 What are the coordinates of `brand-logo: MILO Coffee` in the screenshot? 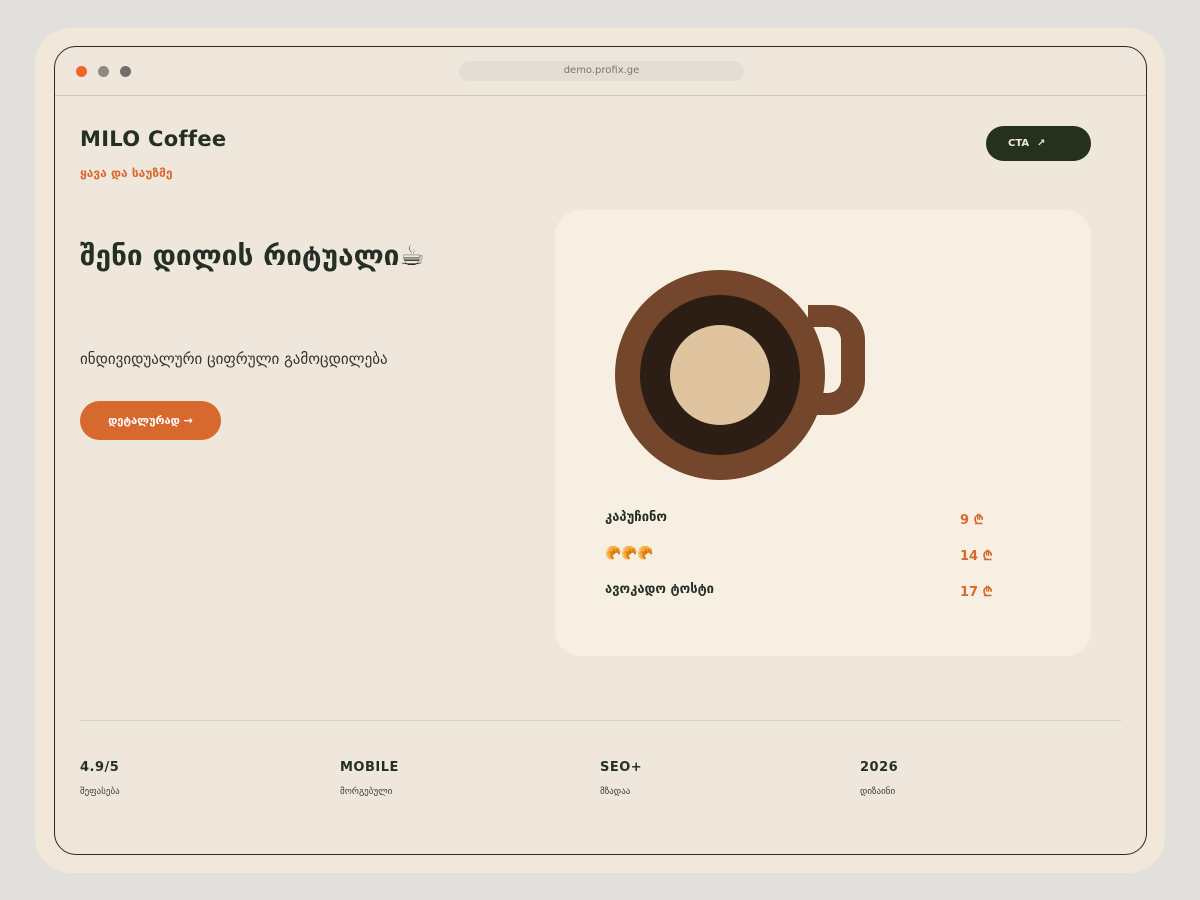 It's located at (153, 139).